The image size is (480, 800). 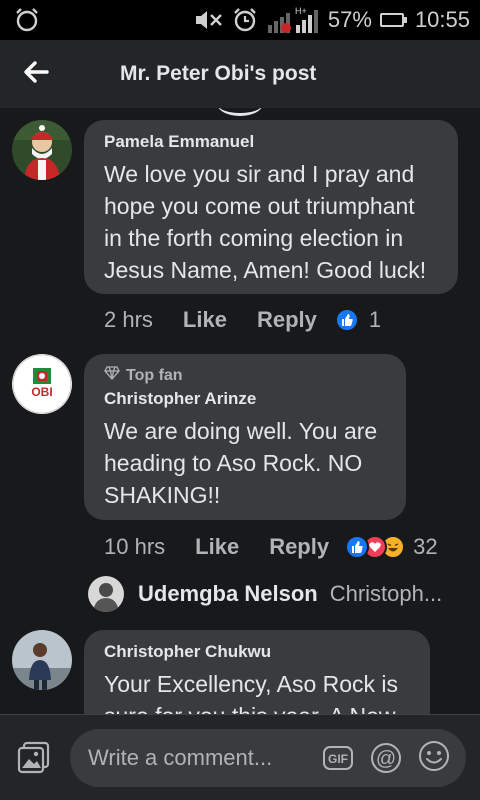 What do you see at coordinates (245, 399) in the screenshot?
I see `comment-author: Christopher Arinze` at bounding box center [245, 399].